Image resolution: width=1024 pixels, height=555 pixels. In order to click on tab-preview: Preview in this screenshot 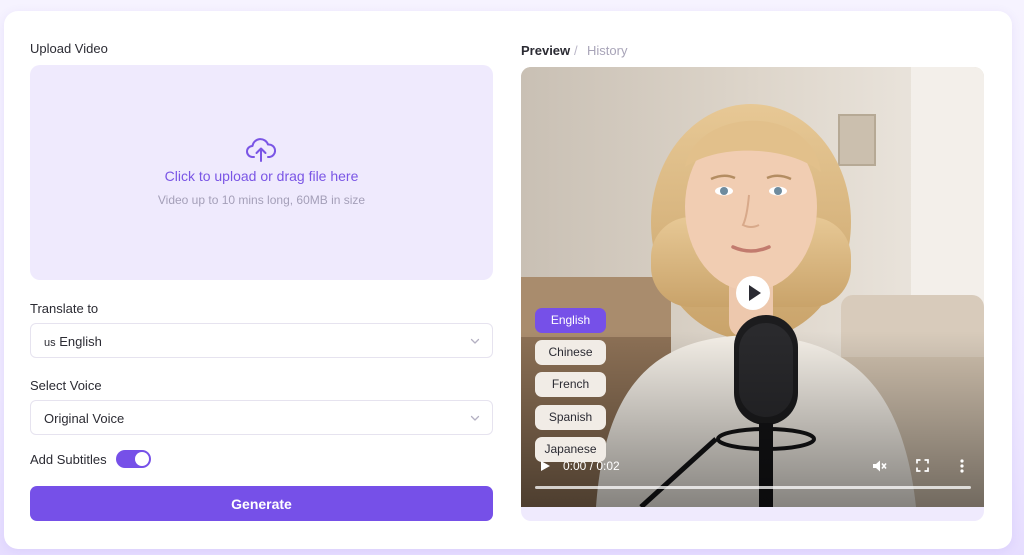, I will do `click(545, 50)`.